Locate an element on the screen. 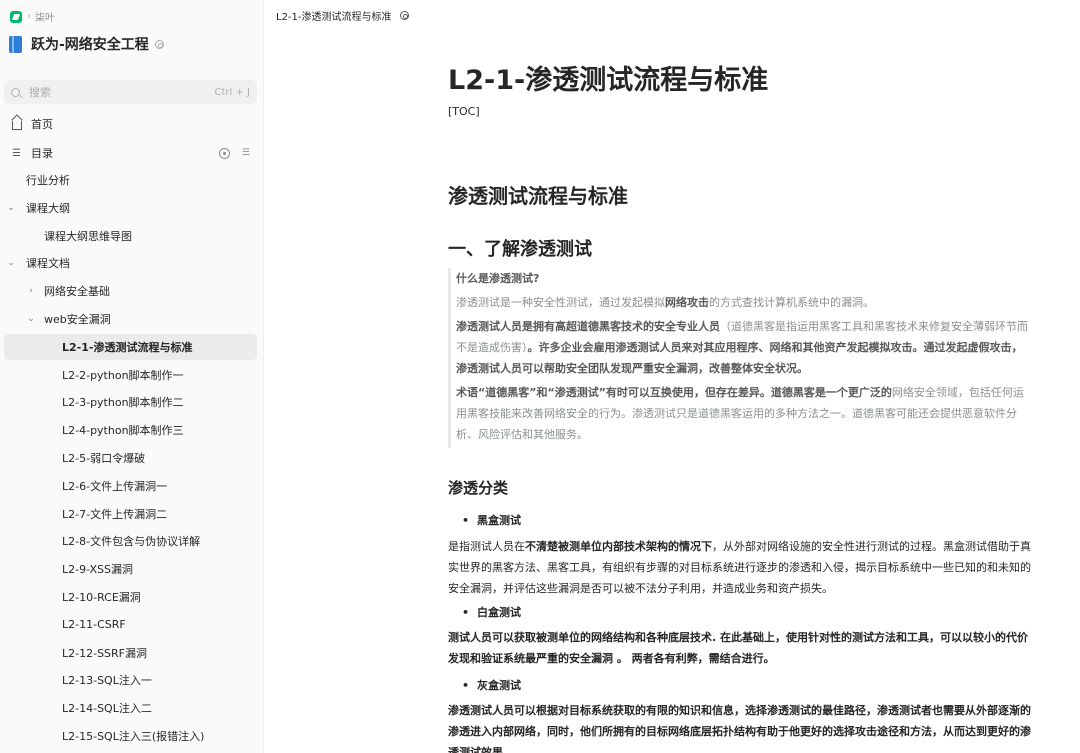  tree-item: L2-6-文件上传漏洞一 is located at coordinates (130, 486).